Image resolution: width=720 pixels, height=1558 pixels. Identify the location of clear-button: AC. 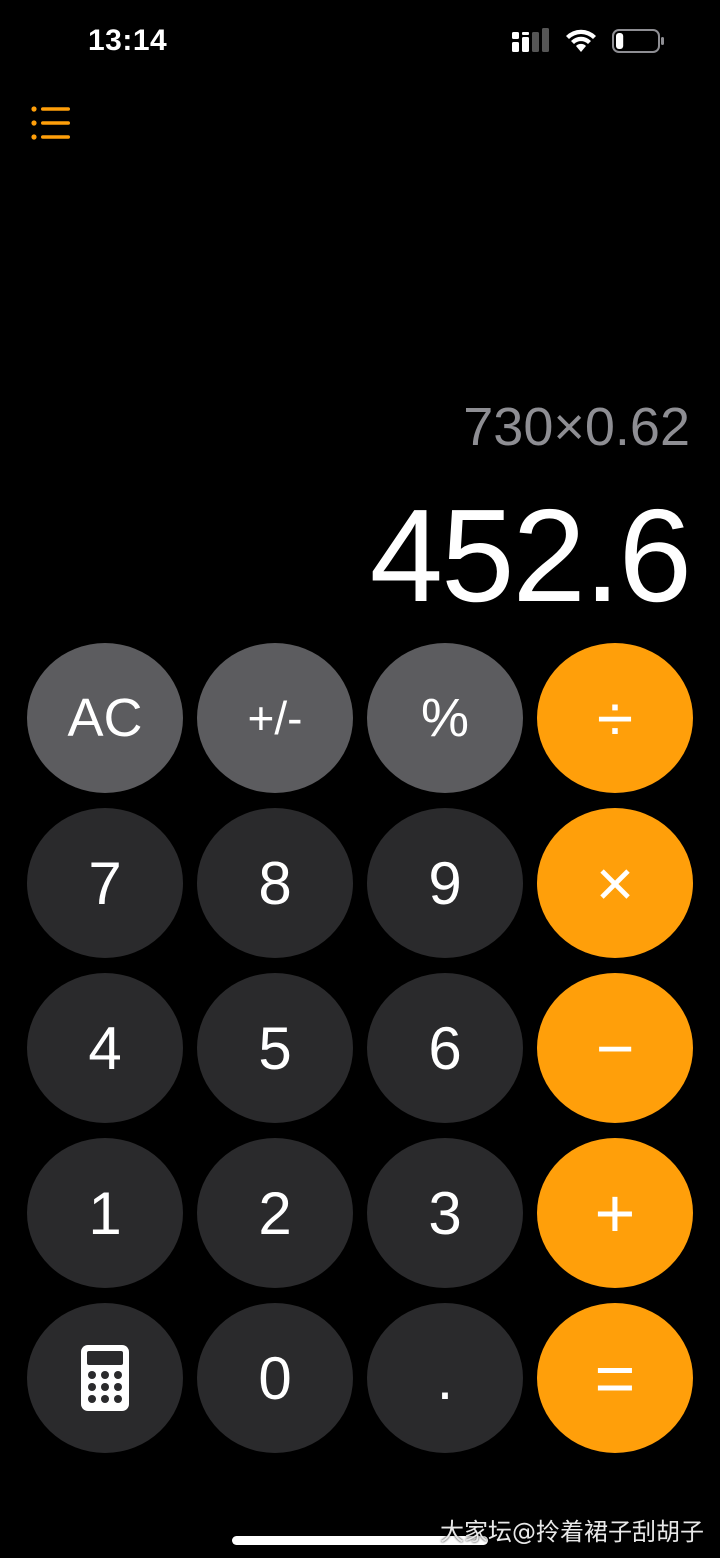
(105, 718).